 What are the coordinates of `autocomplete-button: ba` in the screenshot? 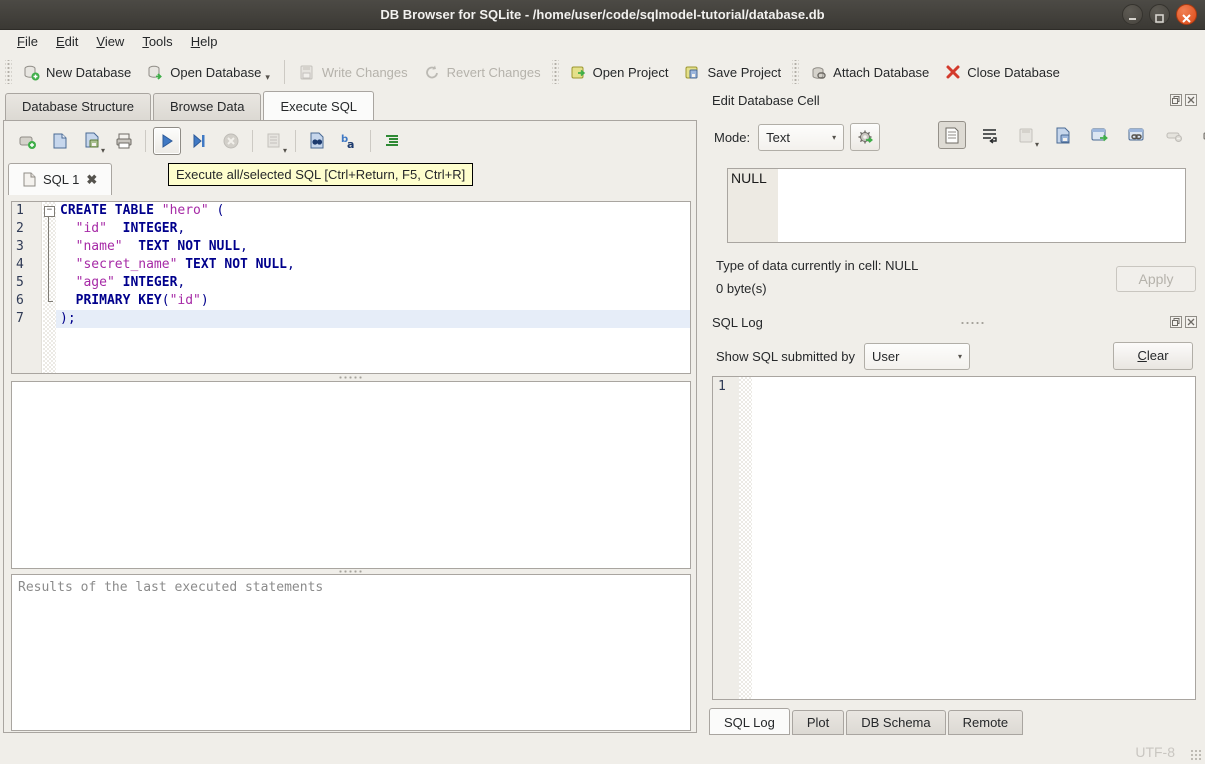 It's located at (349, 141).